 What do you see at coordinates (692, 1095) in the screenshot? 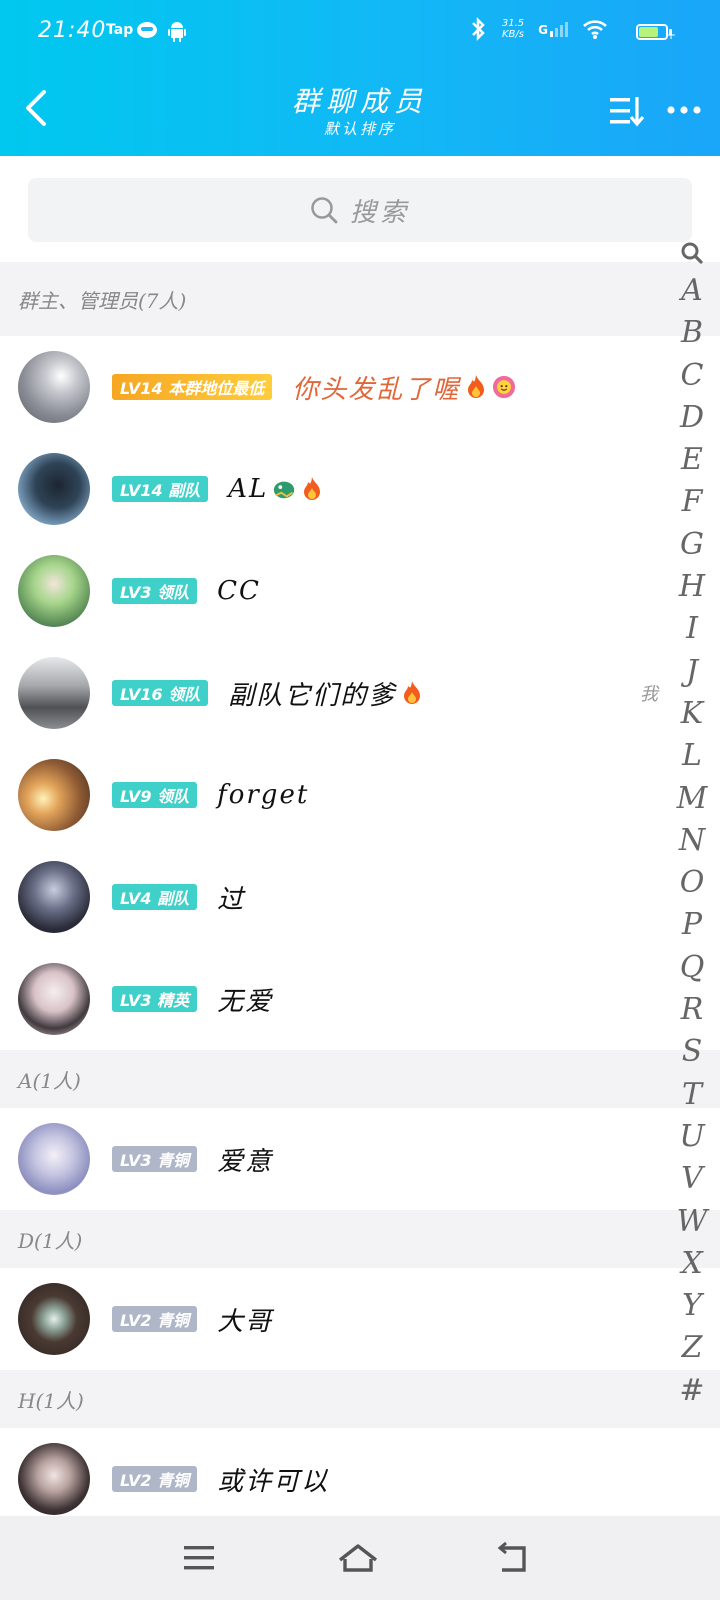
I see `index-letter-t: T` at bounding box center [692, 1095].